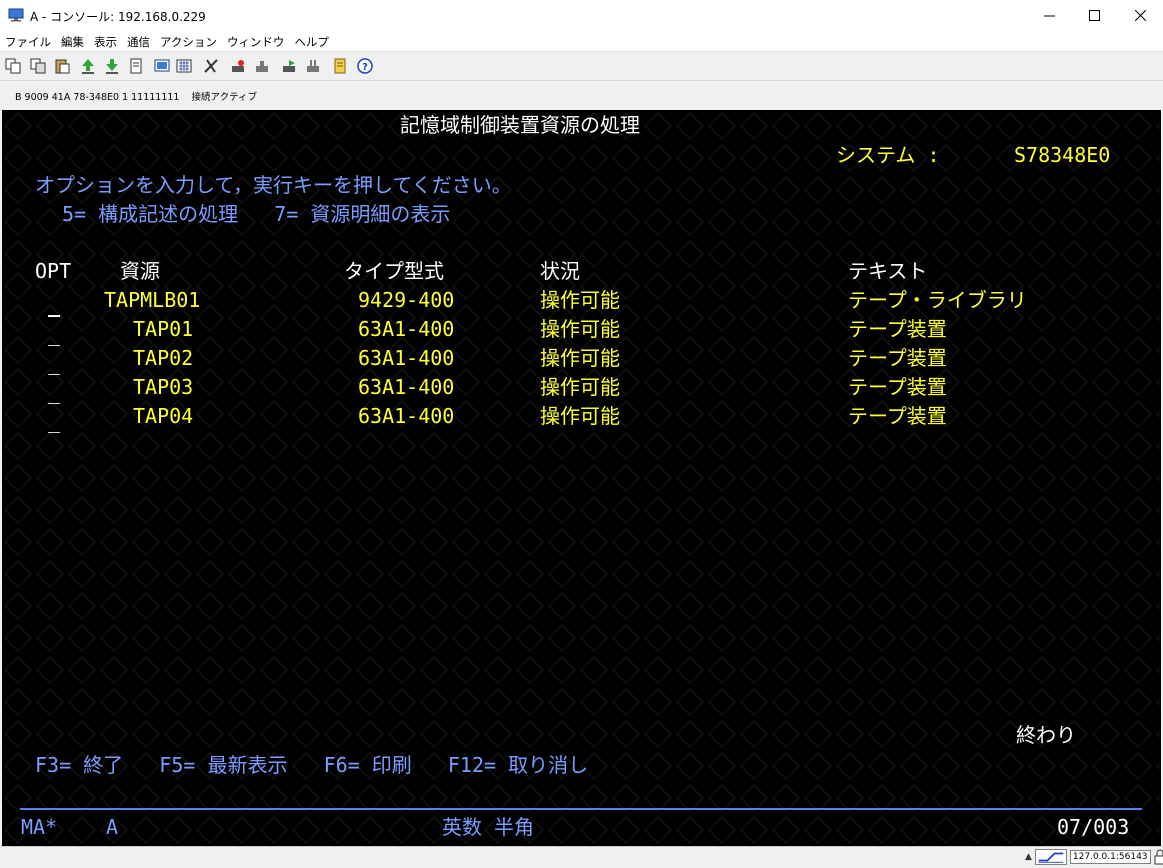 This screenshot has width=1163, height=868. What do you see at coordinates (1028, 857) in the screenshot?
I see `triangle-up-icon: ▲` at bounding box center [1028, 857].